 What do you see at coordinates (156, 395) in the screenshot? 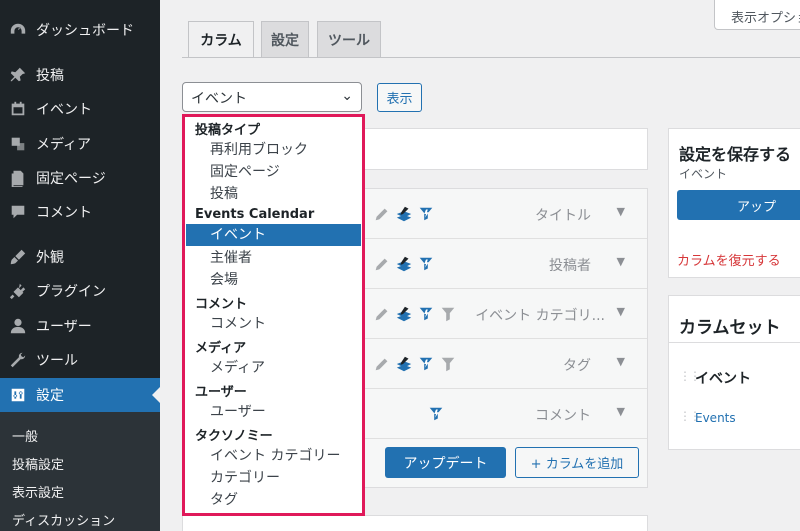
I see `active-indicator` at bounding box center [156, 395].